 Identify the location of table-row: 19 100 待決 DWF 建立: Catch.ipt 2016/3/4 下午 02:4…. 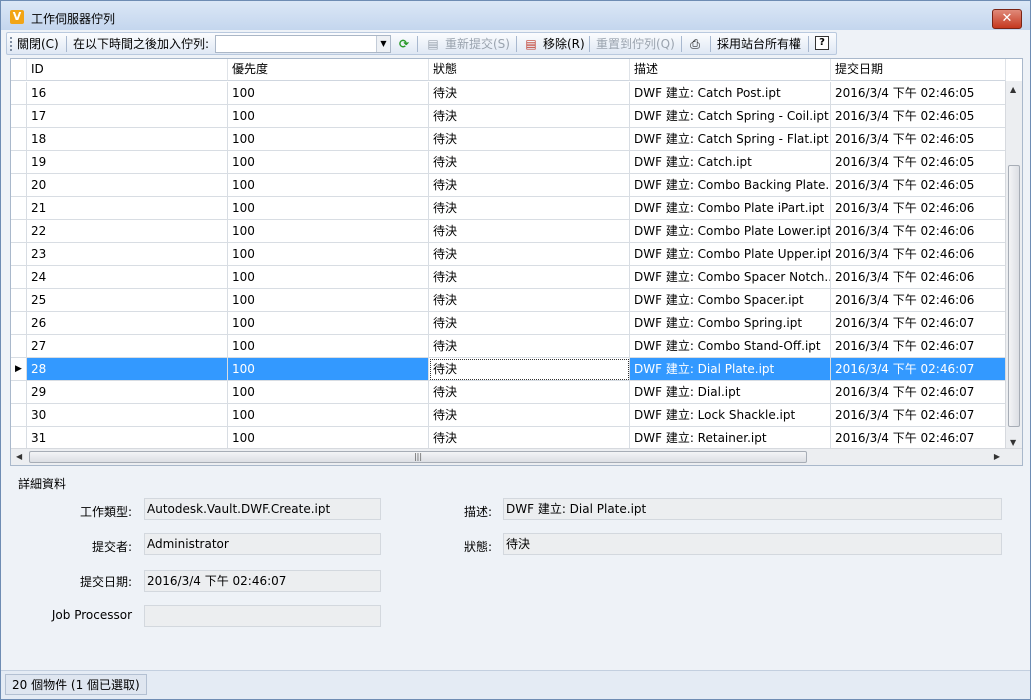
(508, 162).